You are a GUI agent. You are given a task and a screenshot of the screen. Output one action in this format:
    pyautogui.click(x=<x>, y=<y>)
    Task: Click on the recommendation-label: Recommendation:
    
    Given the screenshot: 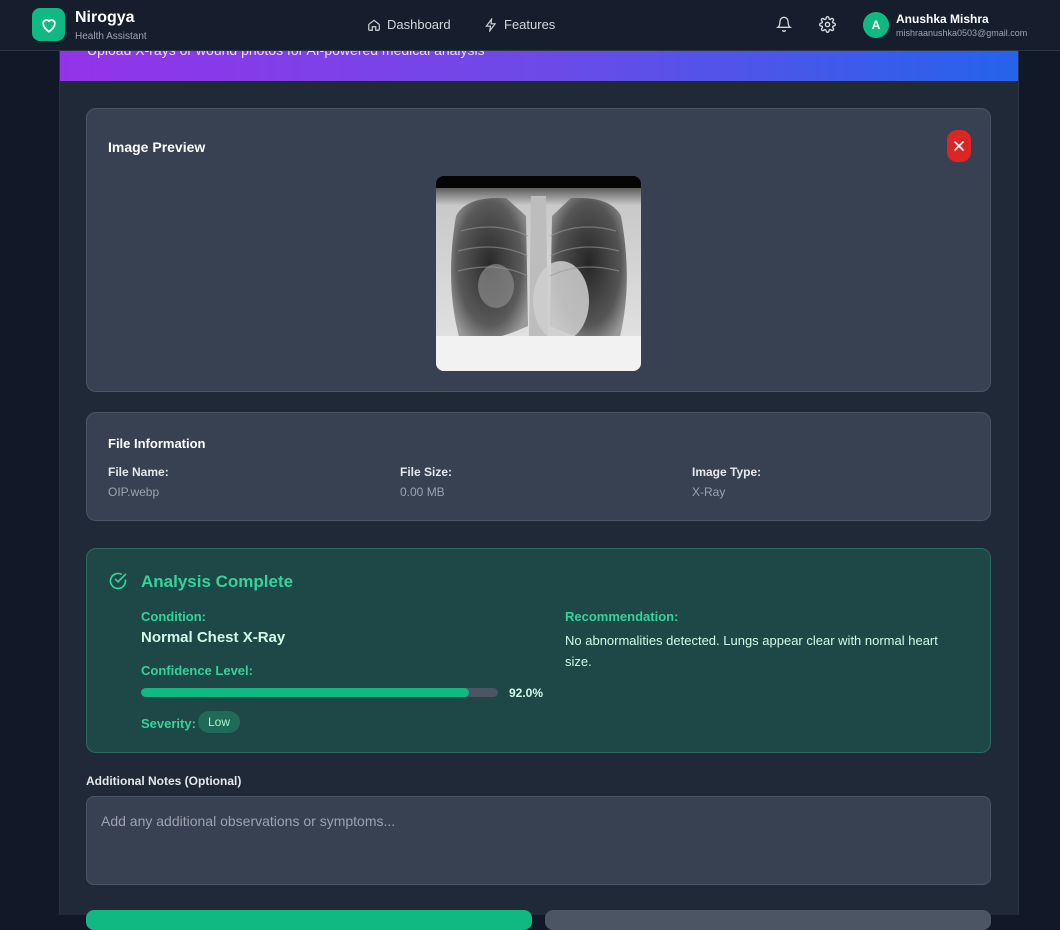 What is the action you would take?
    pyautogui.click(x=622, y=616)
    